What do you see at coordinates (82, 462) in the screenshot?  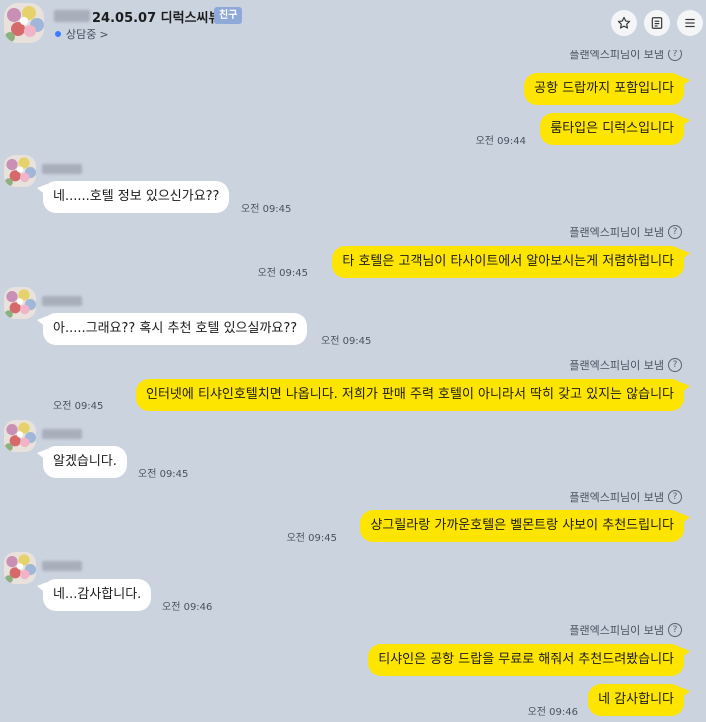 I see `their-message-bubble: 알겠습니다.` at bounding box center [82, 462].